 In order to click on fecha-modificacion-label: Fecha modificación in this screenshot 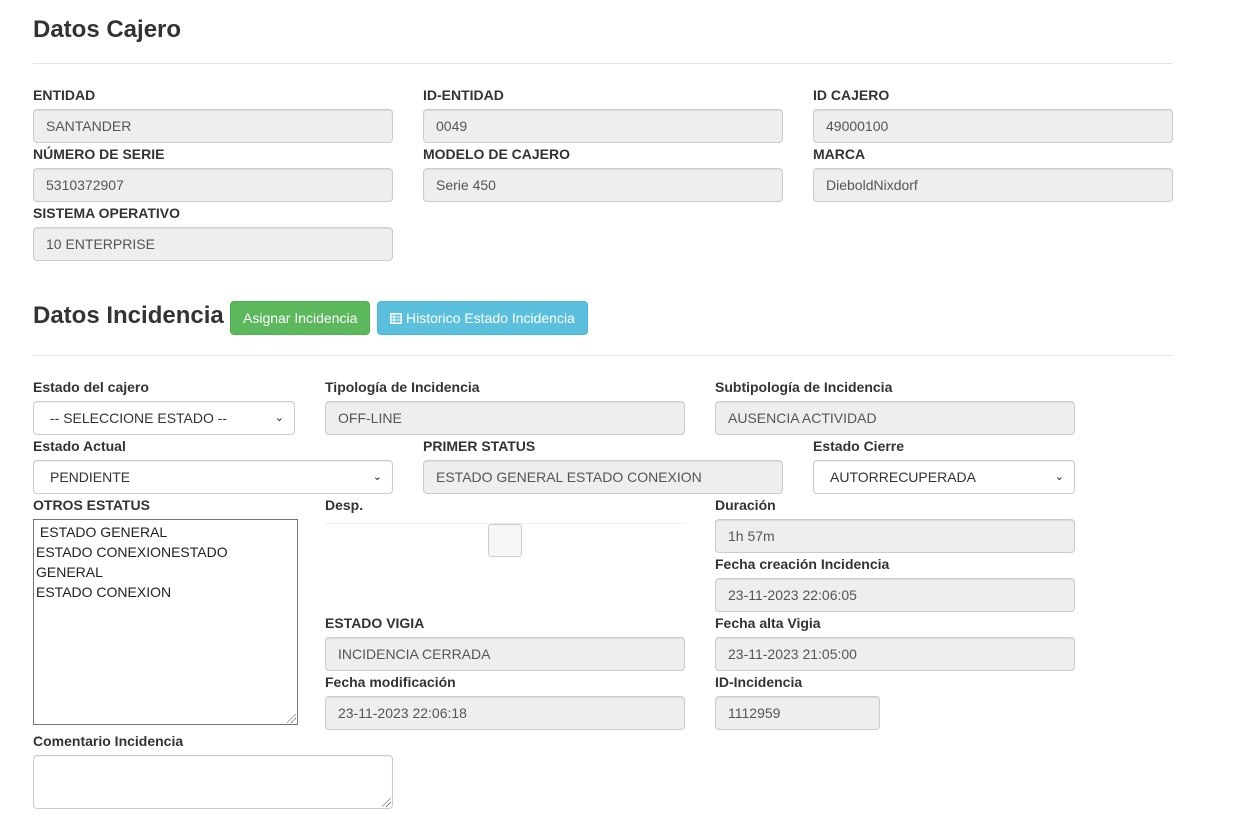, I will do `click(390, 682)`.